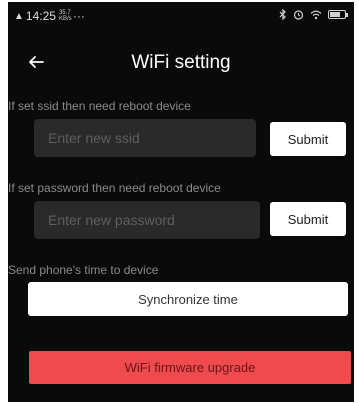 This screenshot has height=403, width=359. What do you see at coordinates (78, 16) in the screenshot?
I see `more-notifications-icon: ···` at bounding box center [78, 16].